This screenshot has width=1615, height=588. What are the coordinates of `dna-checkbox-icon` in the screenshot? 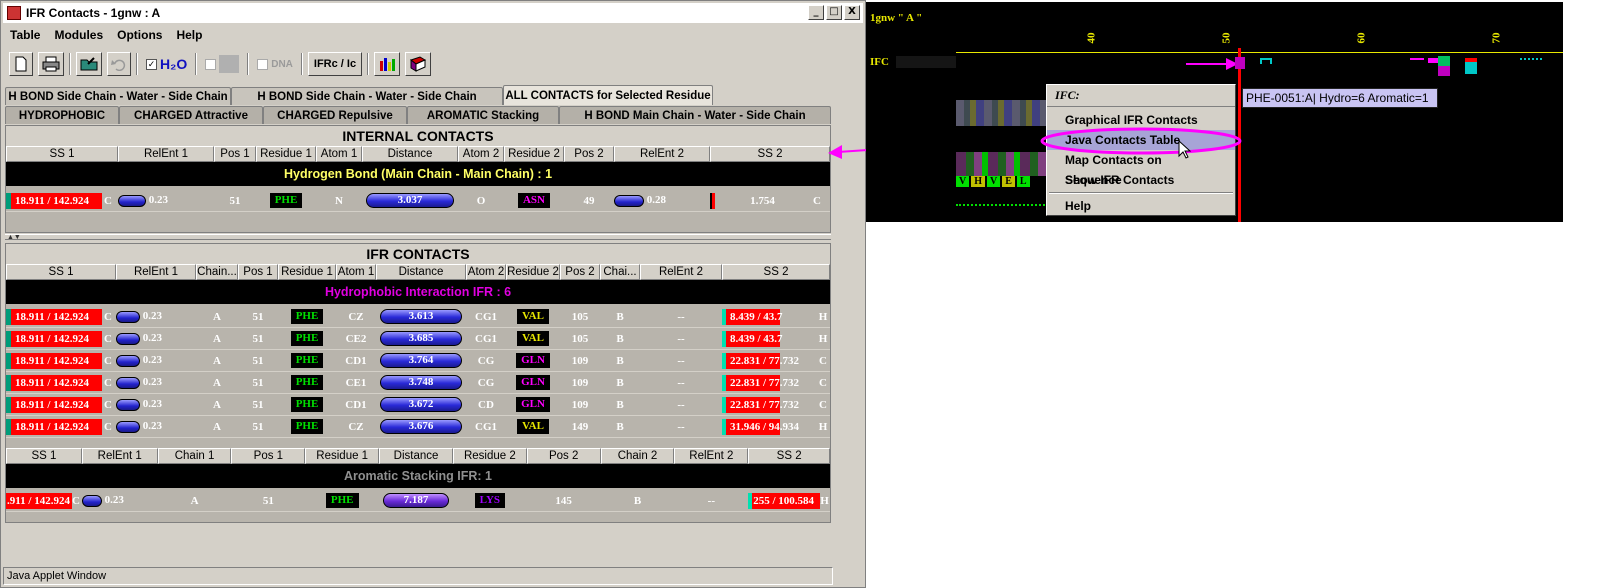 It's located at (263, 64).